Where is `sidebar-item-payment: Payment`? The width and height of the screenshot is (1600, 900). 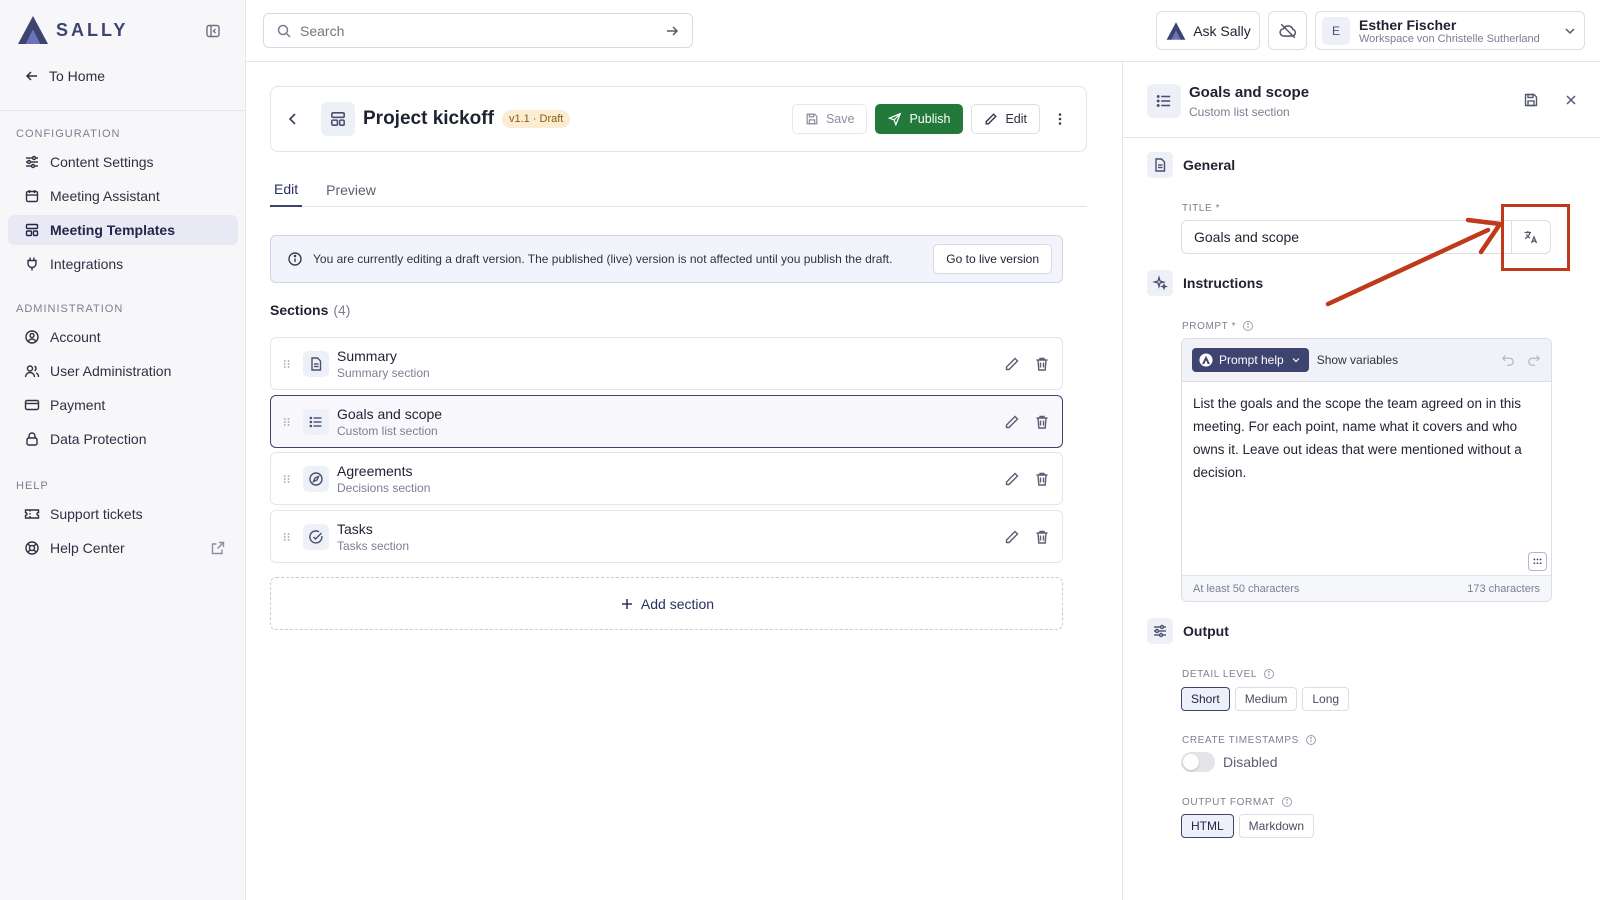 sidebar-item-payment: Payment is located at coordinates (123, 405).